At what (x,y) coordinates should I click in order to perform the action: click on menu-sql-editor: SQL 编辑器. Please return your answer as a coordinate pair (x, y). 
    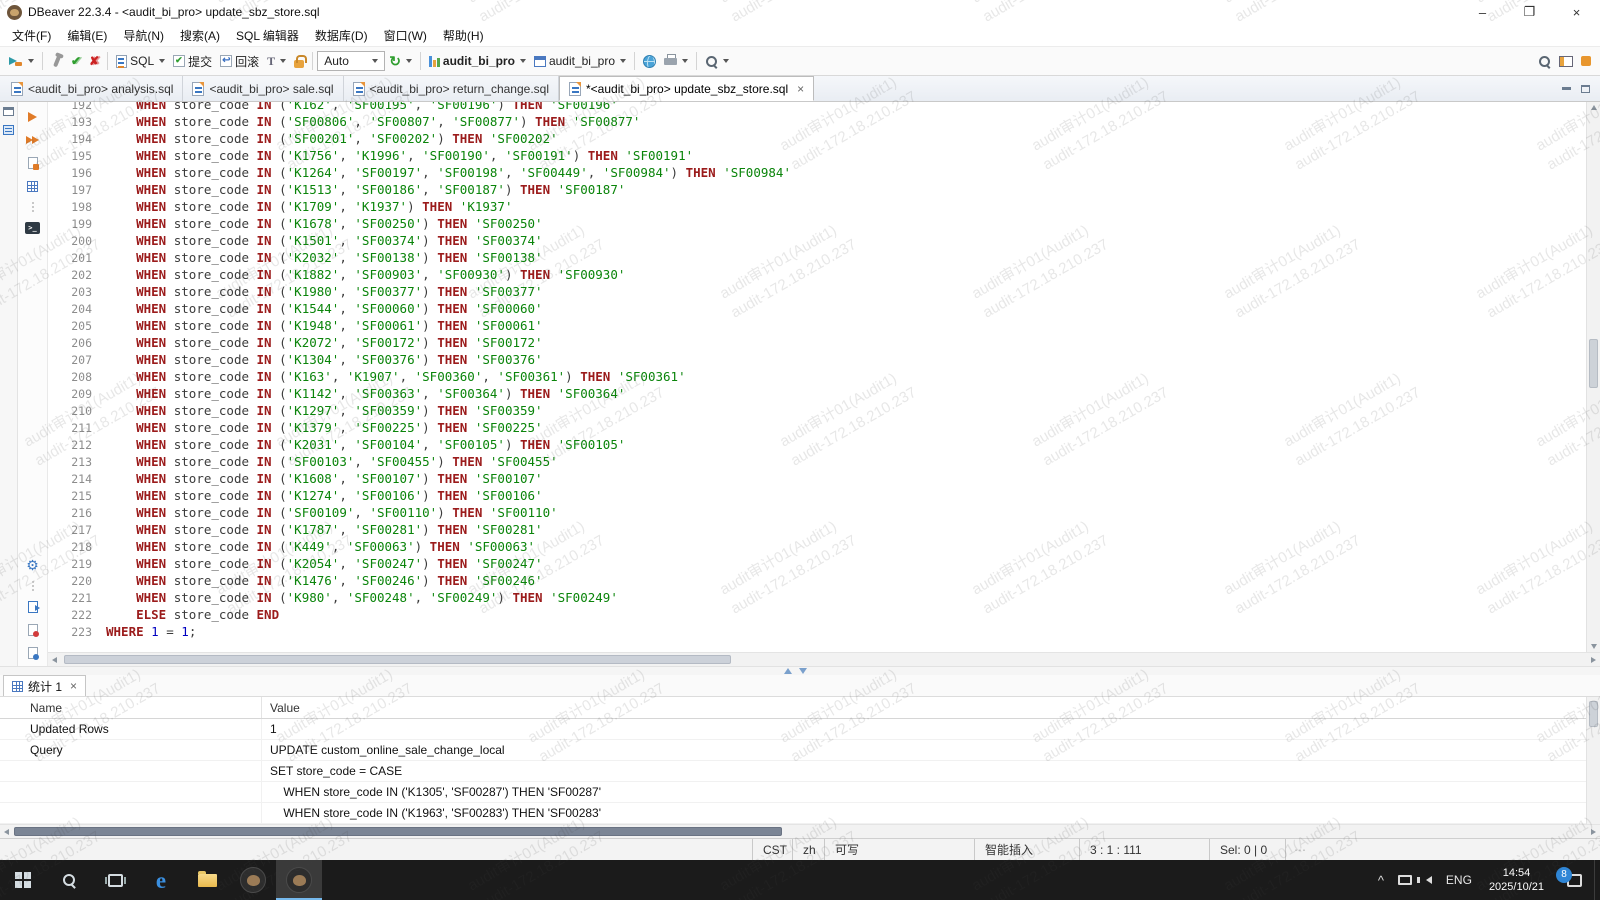
    Looking at the image, I should click on (267, 35).